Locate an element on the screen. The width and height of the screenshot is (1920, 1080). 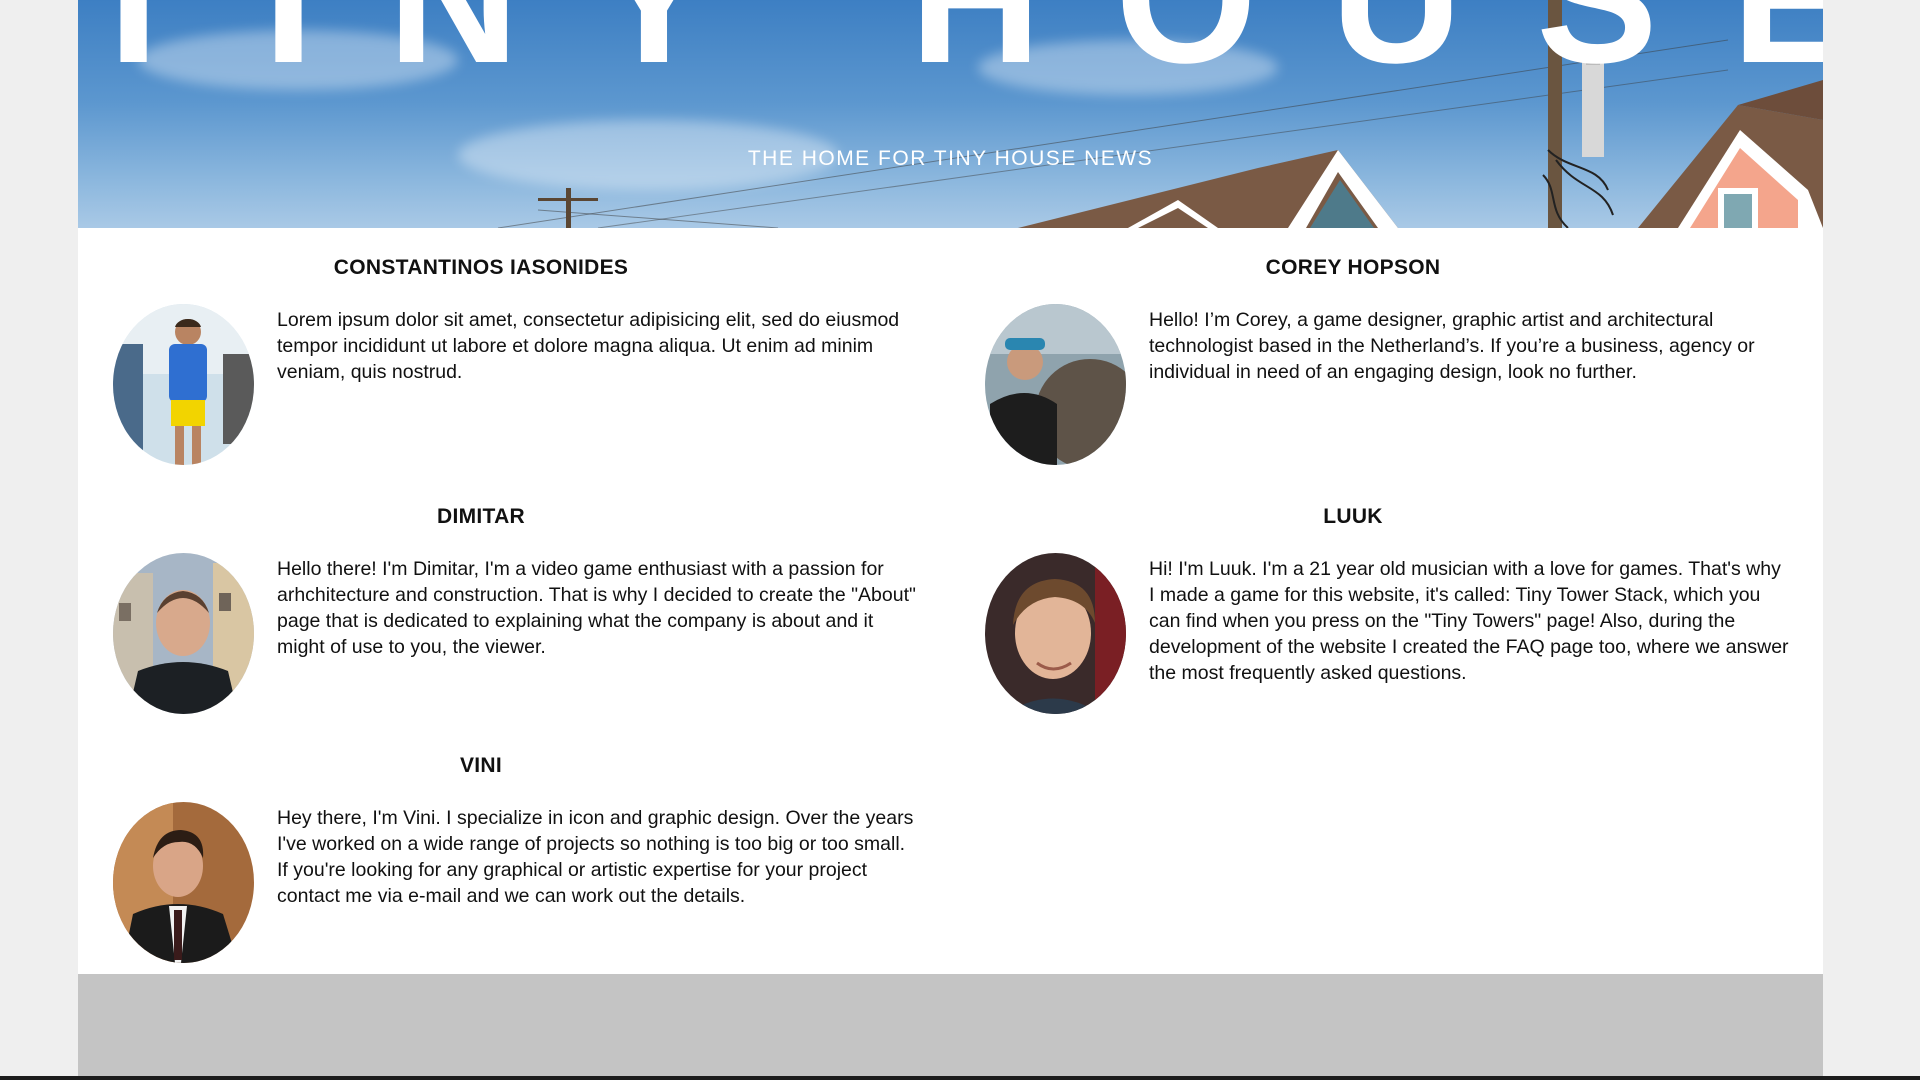
bottom-edge is located at coordinates (960, 1078).